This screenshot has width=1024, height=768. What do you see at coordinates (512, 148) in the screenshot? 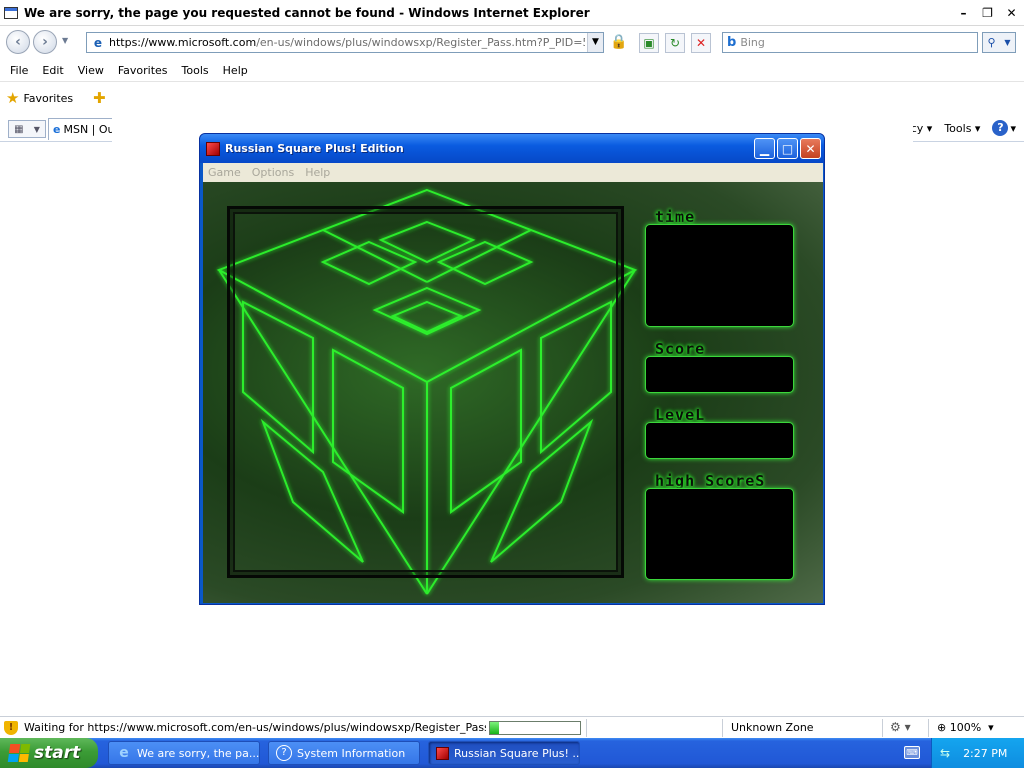
I see `game-title-bar: Russian Square Plus! Edition ▁ □ ✕` at bounding box center [512, 148].